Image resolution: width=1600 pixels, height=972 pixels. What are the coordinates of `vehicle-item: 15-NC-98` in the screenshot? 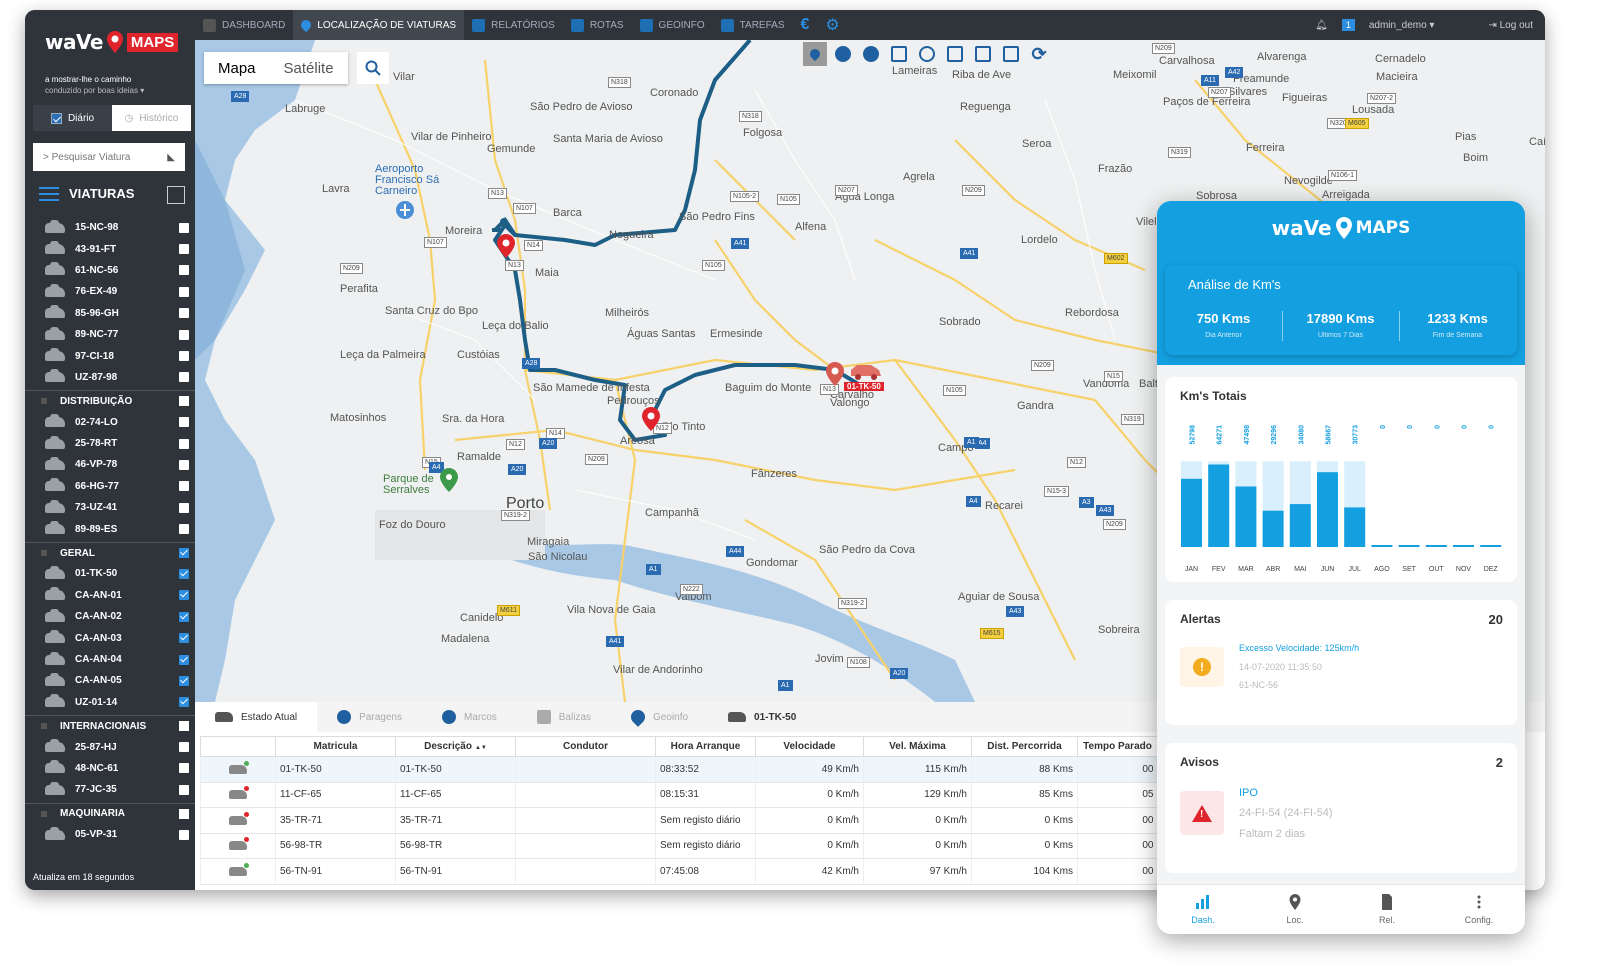 It's located at (110, 227).